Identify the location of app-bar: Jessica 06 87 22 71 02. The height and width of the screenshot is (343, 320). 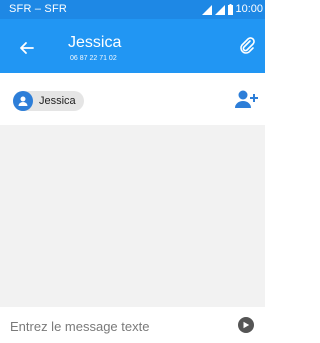
(132, 46).